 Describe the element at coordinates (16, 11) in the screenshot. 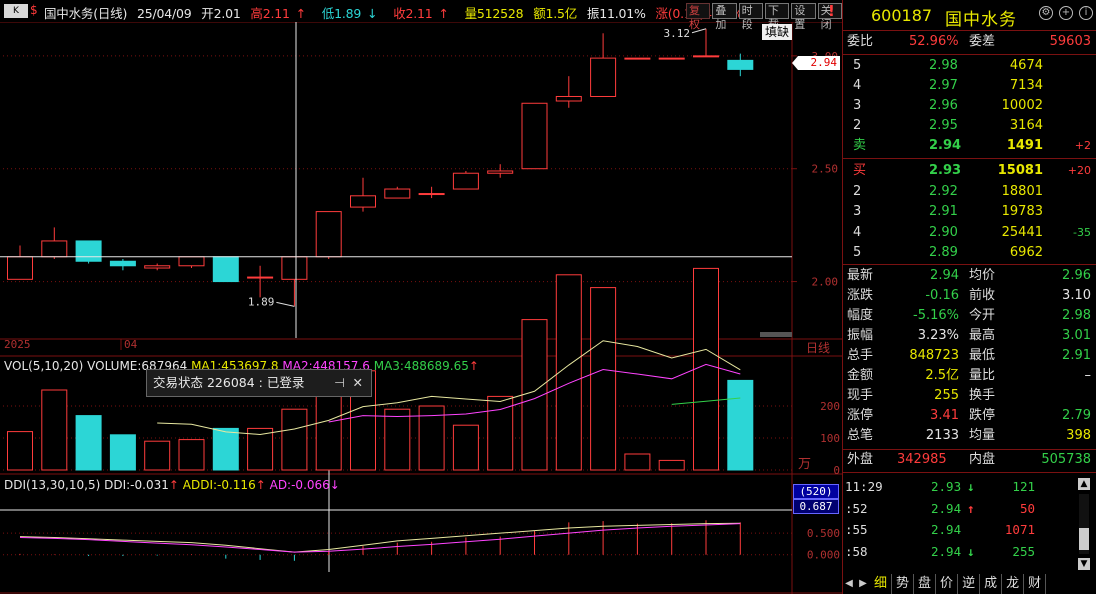

I see `app-logo: K` at that location.